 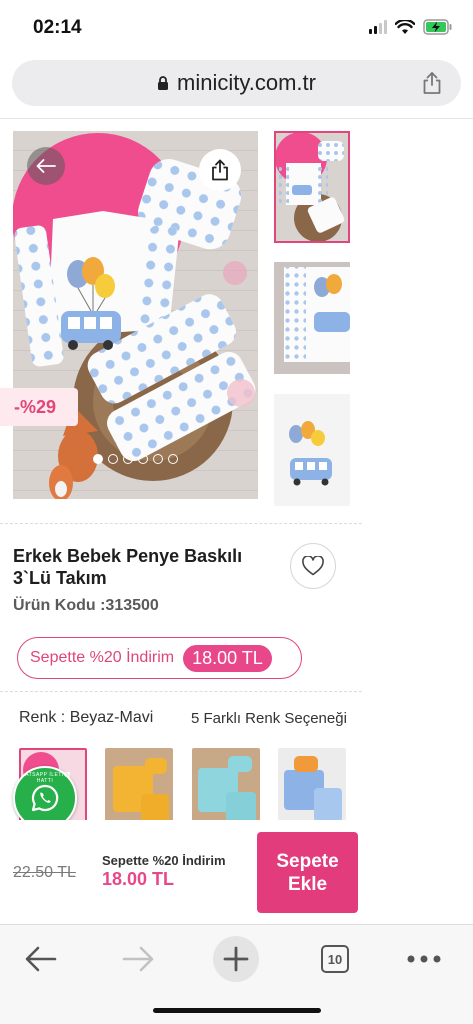 What do you see at coordinates (138, 879) in the screenshot?
I see `bar-promo-price: 18.00 TL` at bounding box center [138, 879].